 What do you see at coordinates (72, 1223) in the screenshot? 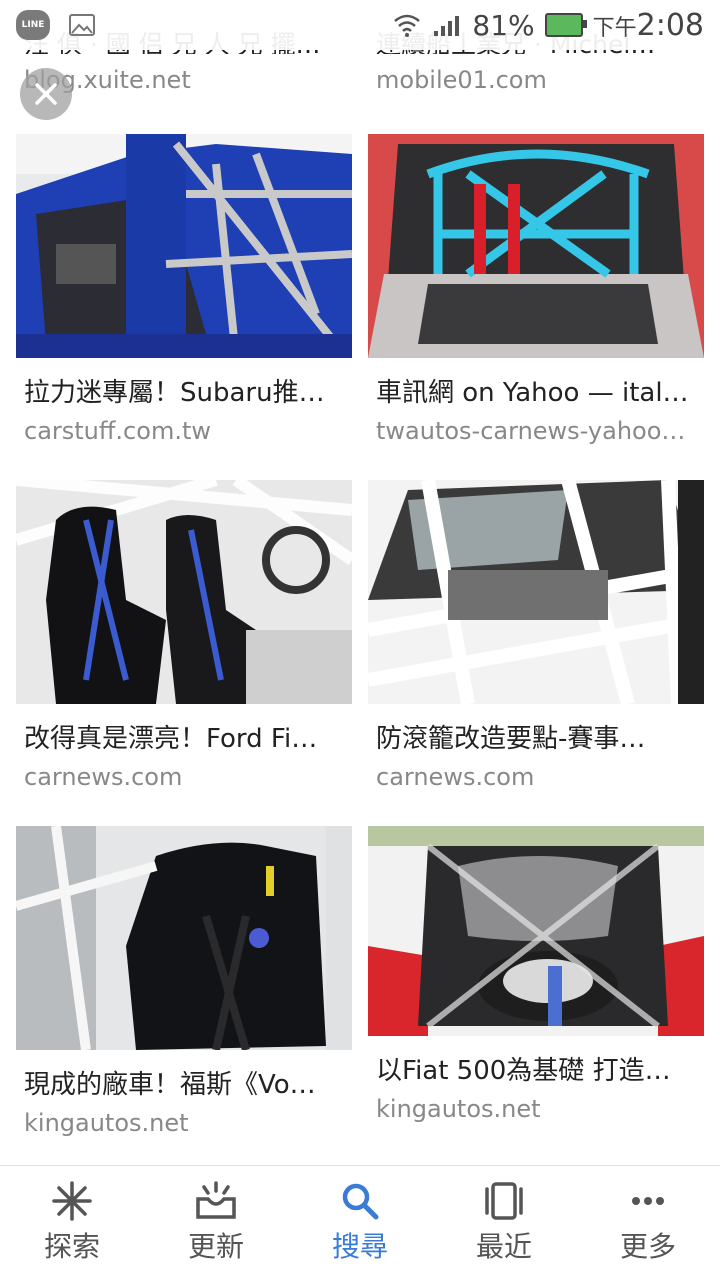
I see `nav-explore: 探索` at bounding box center [72, 1223].